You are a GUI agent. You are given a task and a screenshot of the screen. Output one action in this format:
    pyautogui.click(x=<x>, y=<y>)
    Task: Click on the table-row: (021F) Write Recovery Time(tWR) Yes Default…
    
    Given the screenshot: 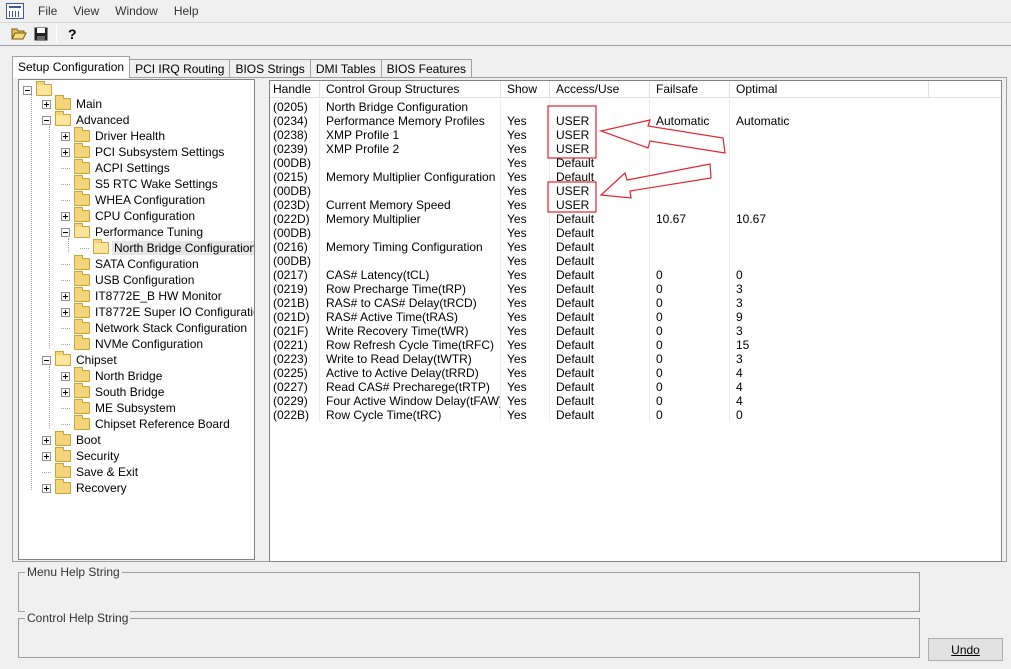 What is the action you would take?
    pyautogui.click(x=599, y=331)
    